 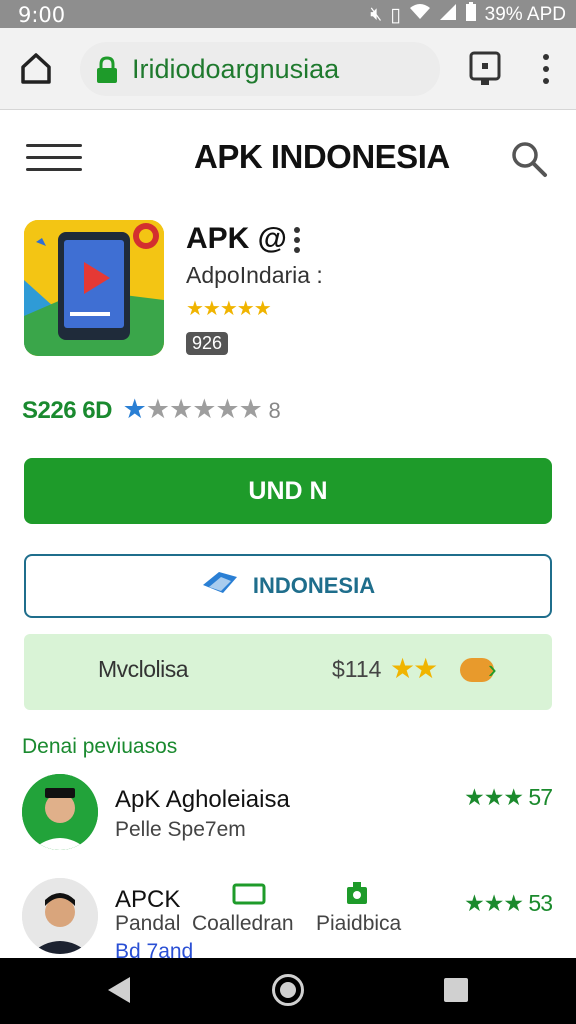 I want to click on app-star-rating: ★★★★★, so click(x=229, y=308).